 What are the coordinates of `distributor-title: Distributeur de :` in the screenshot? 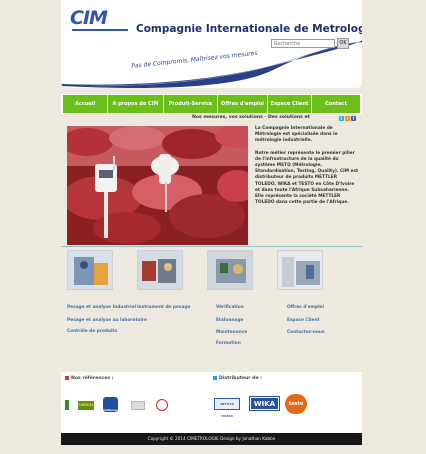 It's located at (241, 378).